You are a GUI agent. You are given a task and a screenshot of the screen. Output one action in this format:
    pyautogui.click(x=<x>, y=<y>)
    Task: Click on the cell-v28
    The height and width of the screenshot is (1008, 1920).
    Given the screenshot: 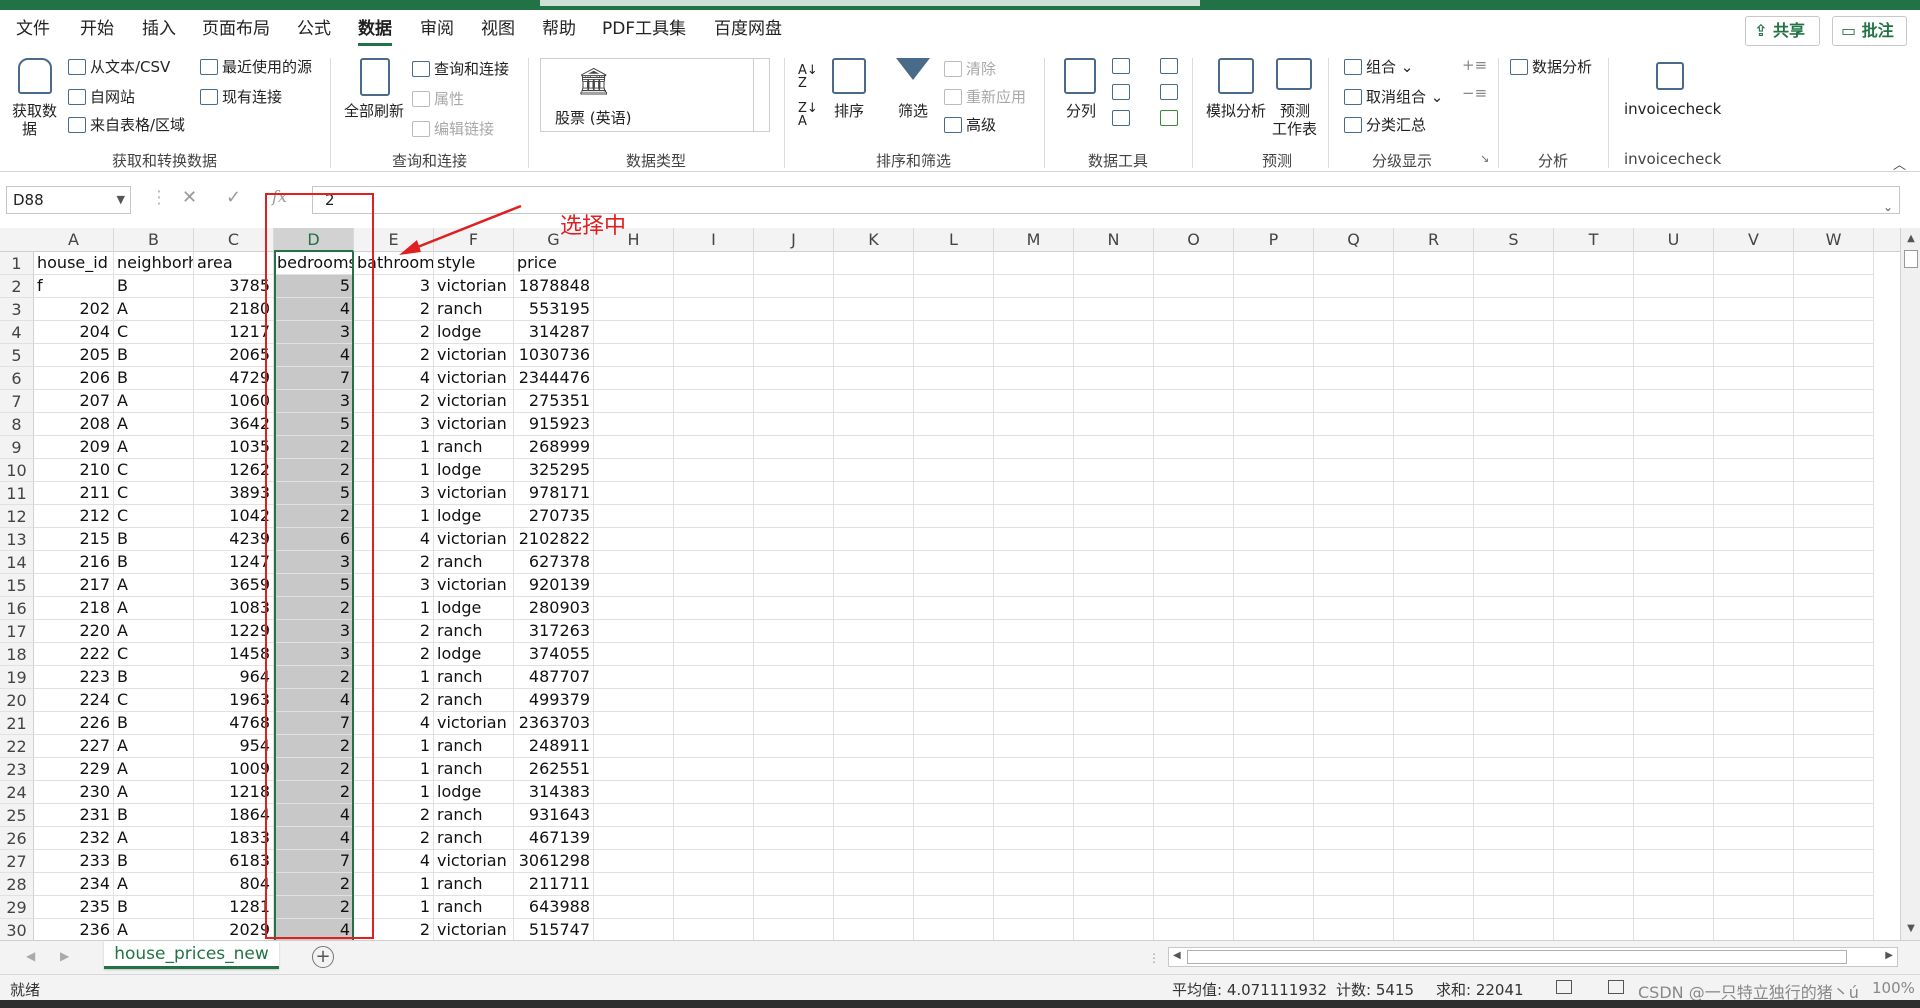 What is the action you would take?
    pyautogui.click(x=1754, y=884)
    